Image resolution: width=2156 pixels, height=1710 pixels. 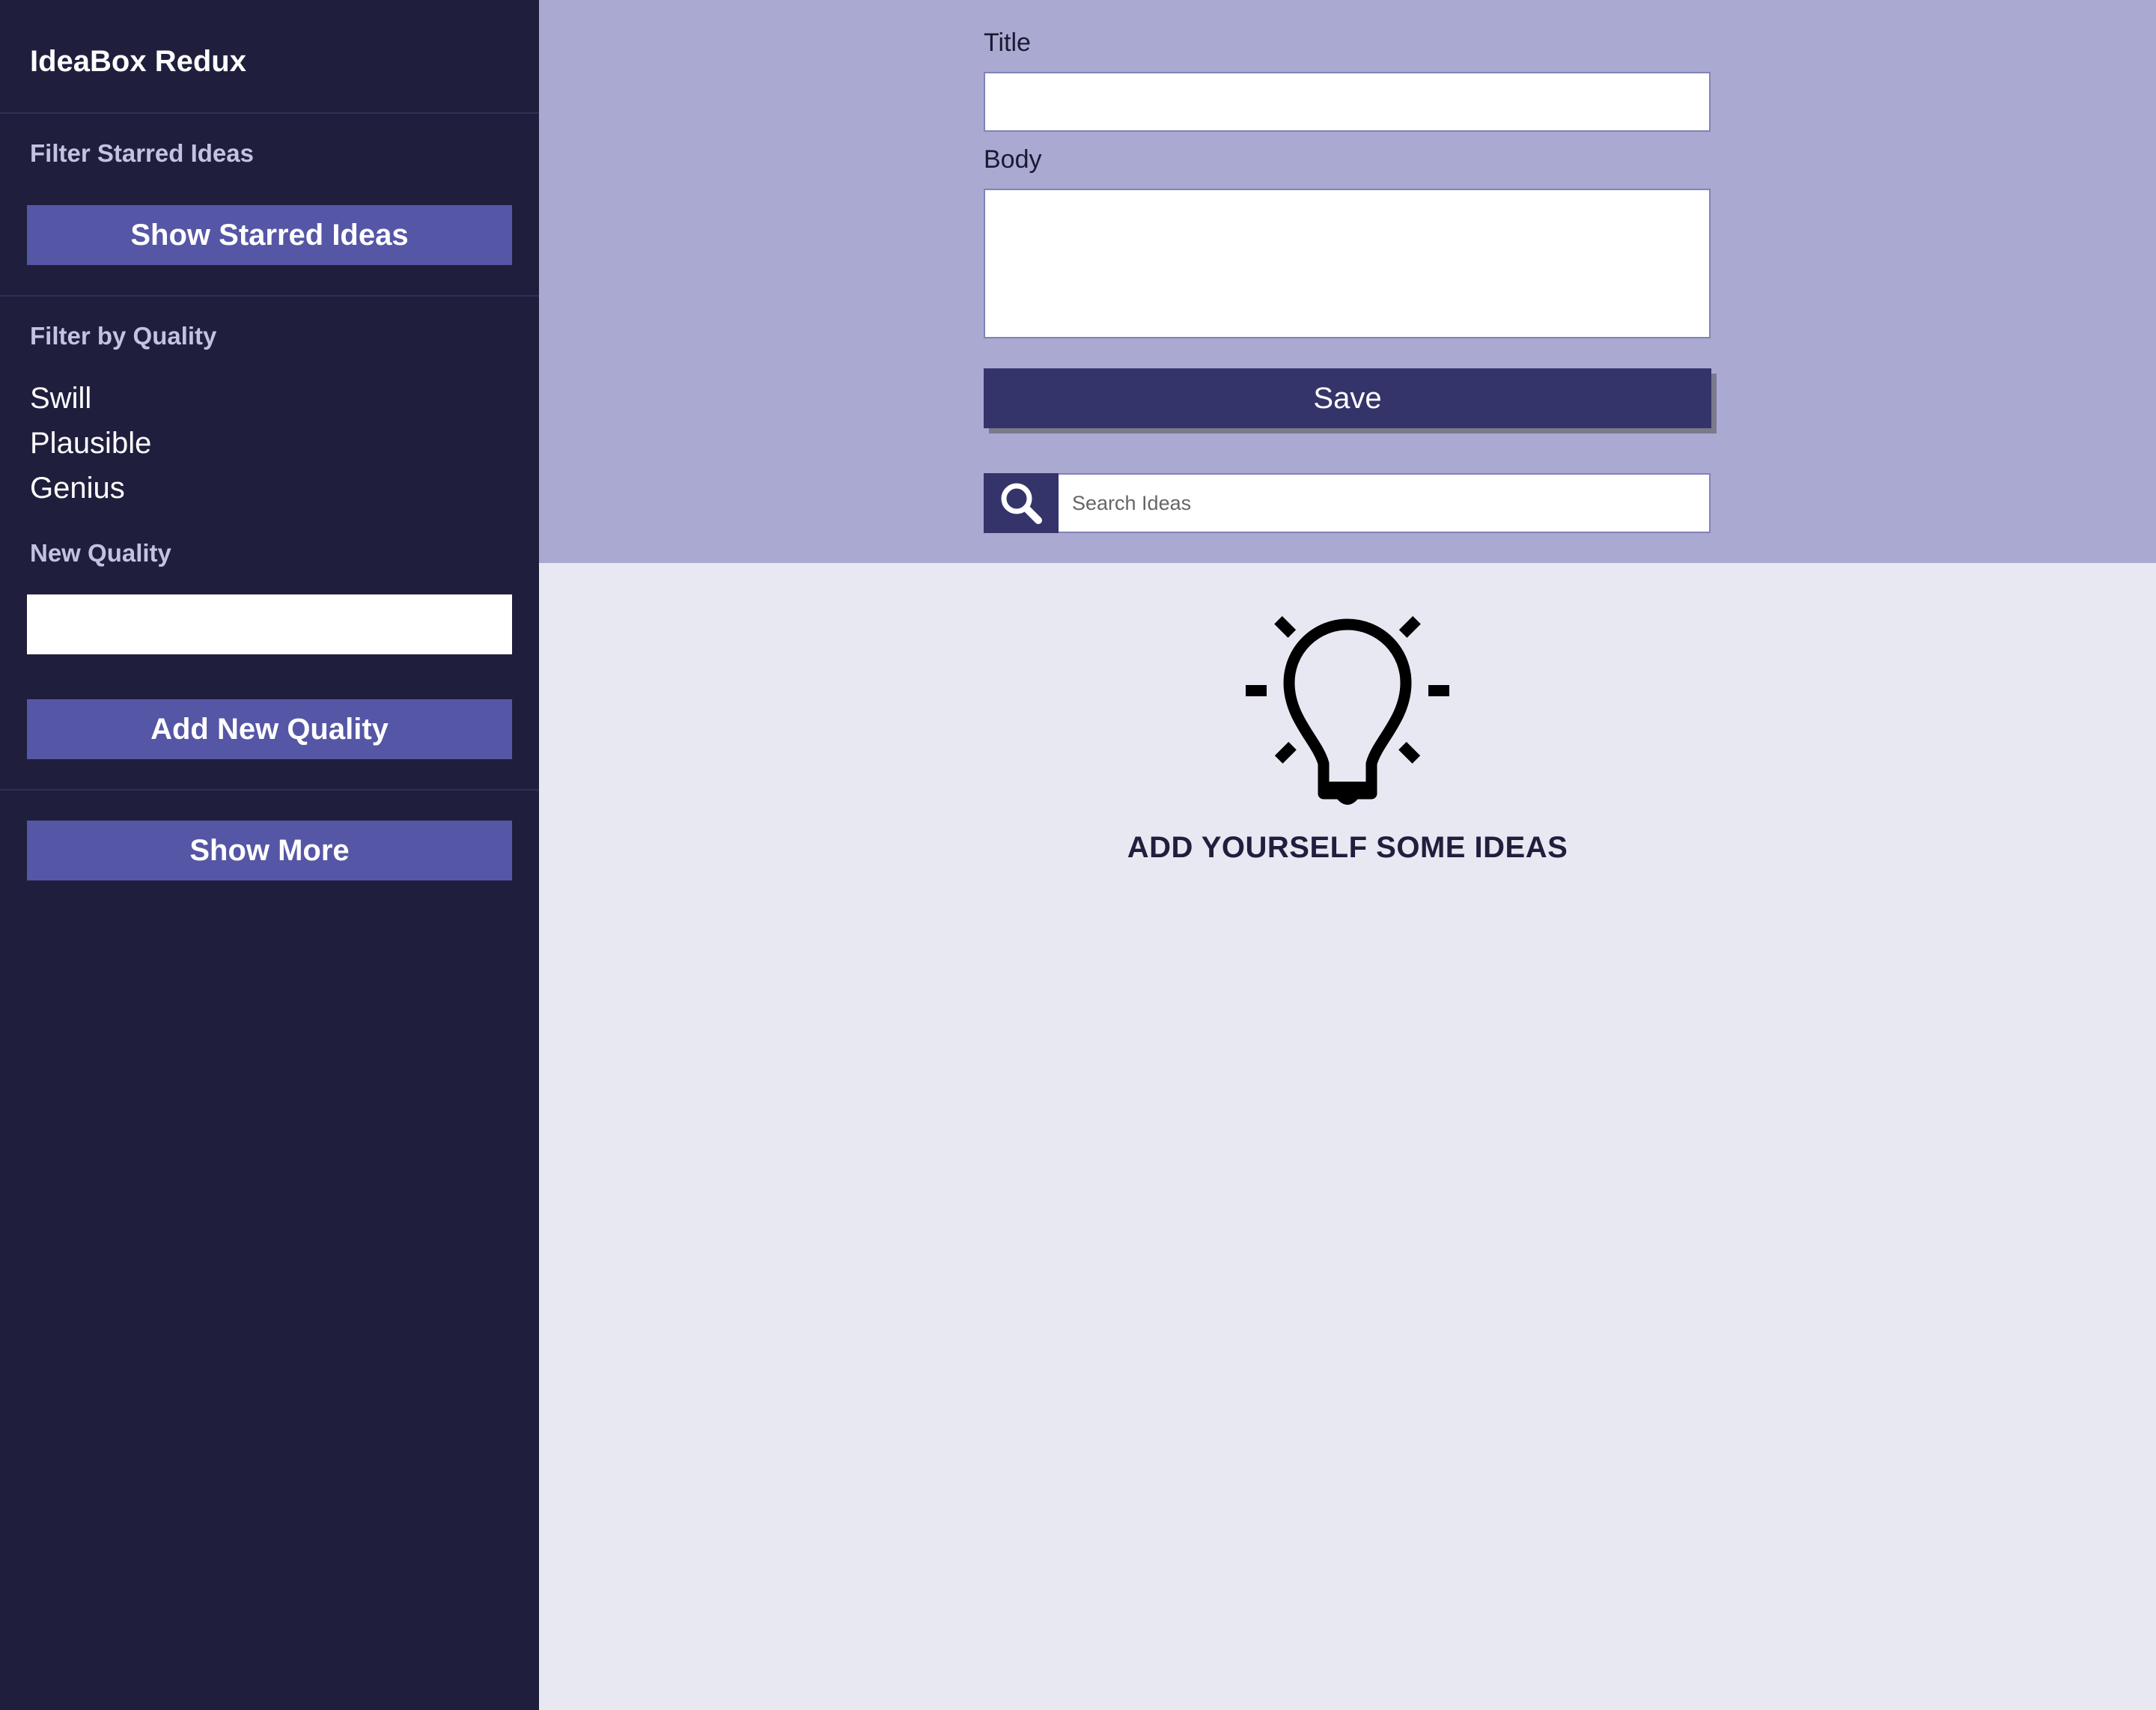 What do you see at coordinates (269, 235) in the screenshot?
I see `show-starred-button: Show Starred Ideas` at bounding box center [269, 235].